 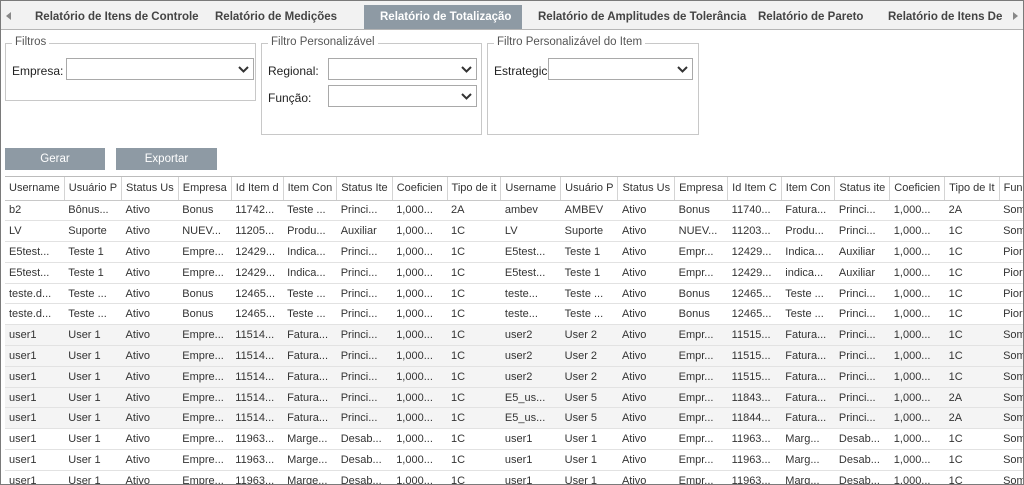 I want to click on table-cell: Bonus, so click(x=701, y=314).